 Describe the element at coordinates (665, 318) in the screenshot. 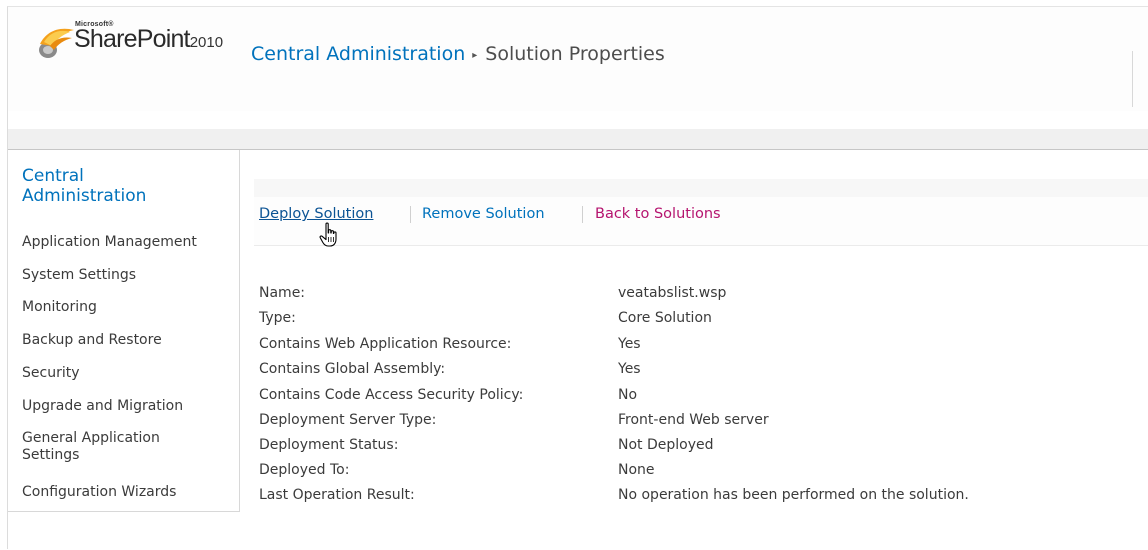

I see `property-value: Core Solution` at that location.